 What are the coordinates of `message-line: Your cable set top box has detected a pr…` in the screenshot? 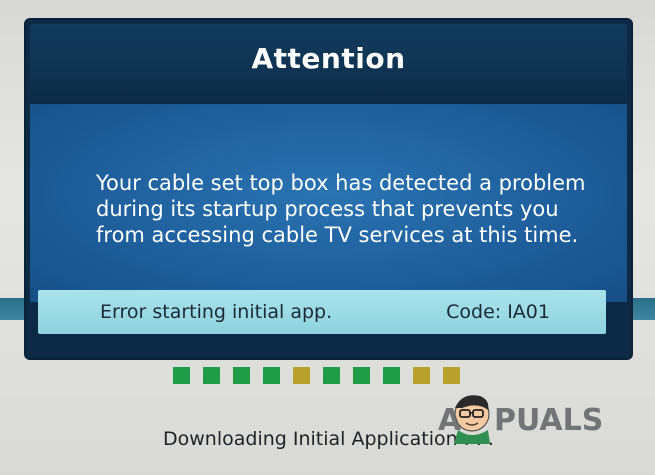 It's located at (341, 183).